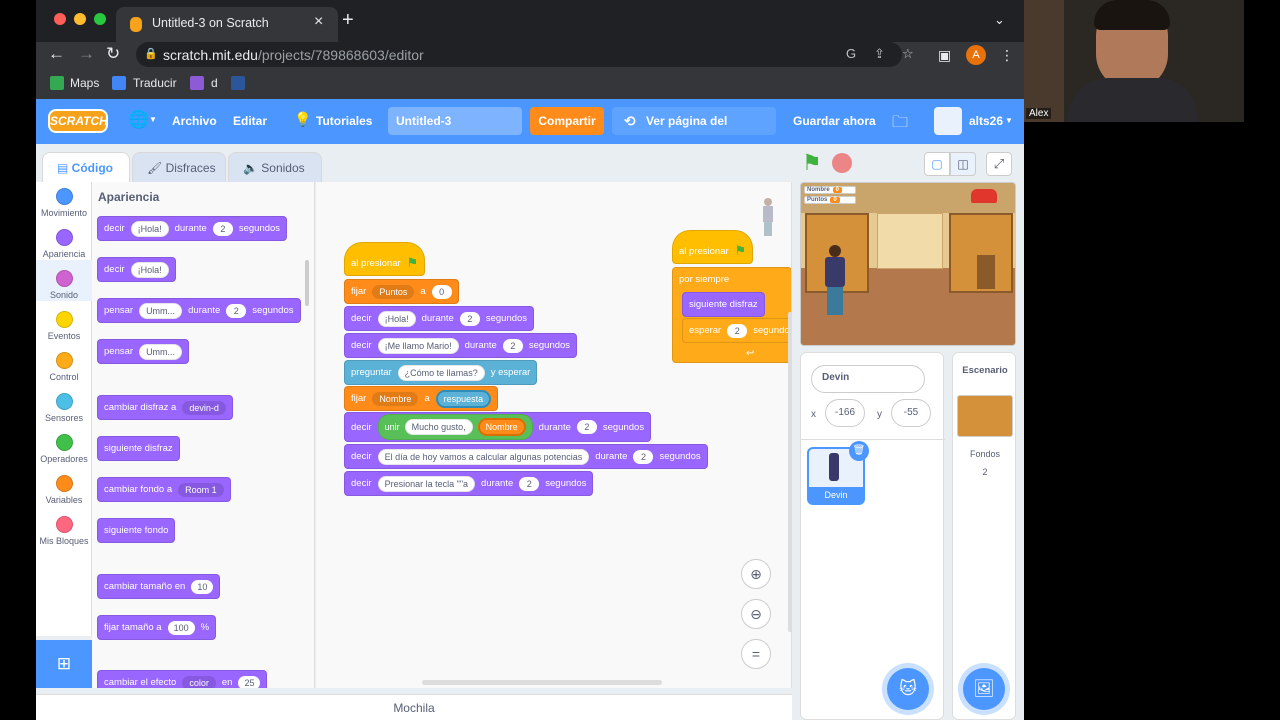 The width and height of the screenshot is (1280, 720). What do you see at coordinates (900, 124) in the screenshot?
I see `folder-icon: 🗀` at bounding box center [900, 124].